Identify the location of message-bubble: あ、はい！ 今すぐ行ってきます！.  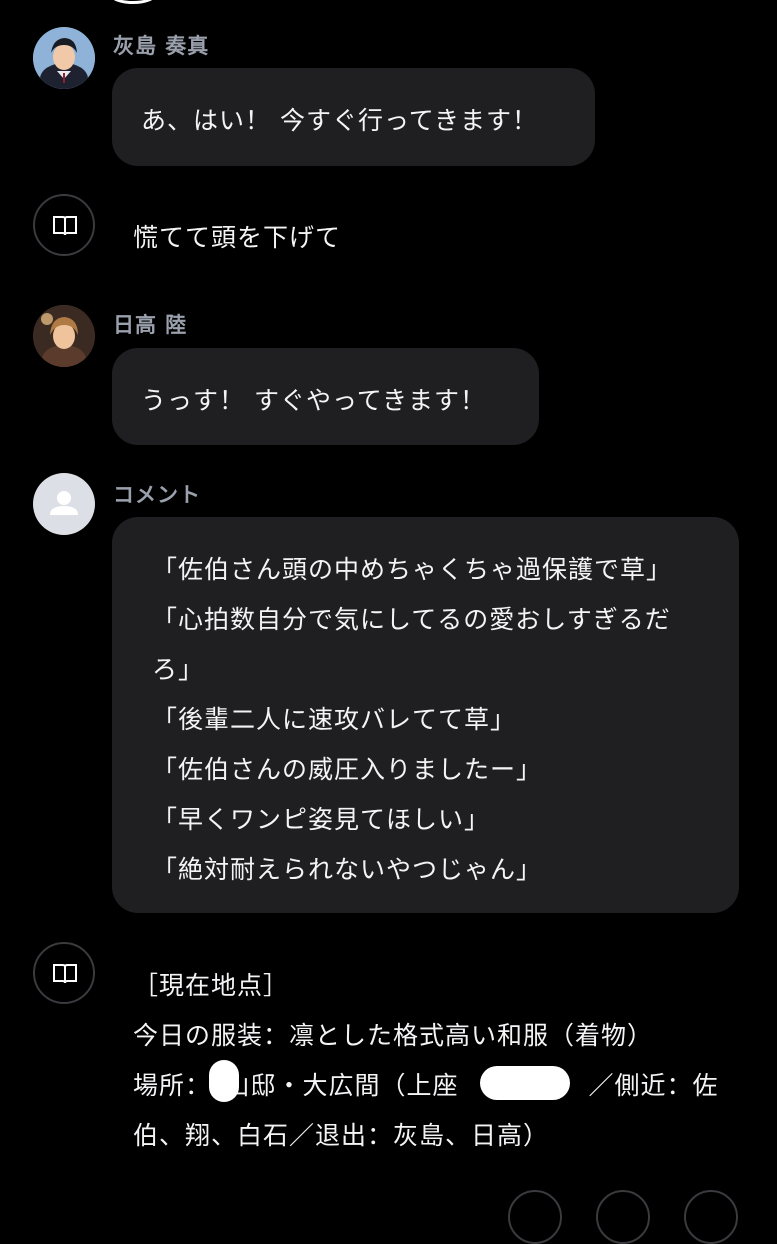
(353, 117).